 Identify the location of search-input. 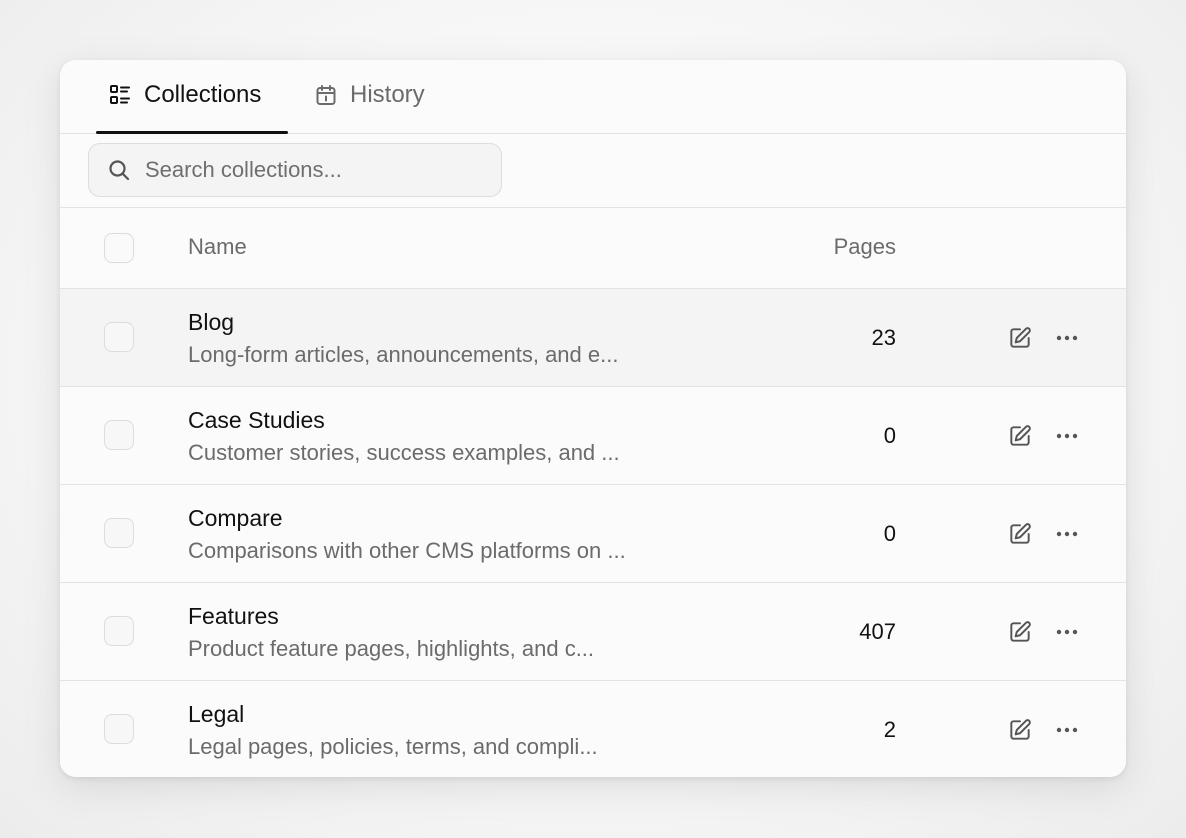
(310, 170).